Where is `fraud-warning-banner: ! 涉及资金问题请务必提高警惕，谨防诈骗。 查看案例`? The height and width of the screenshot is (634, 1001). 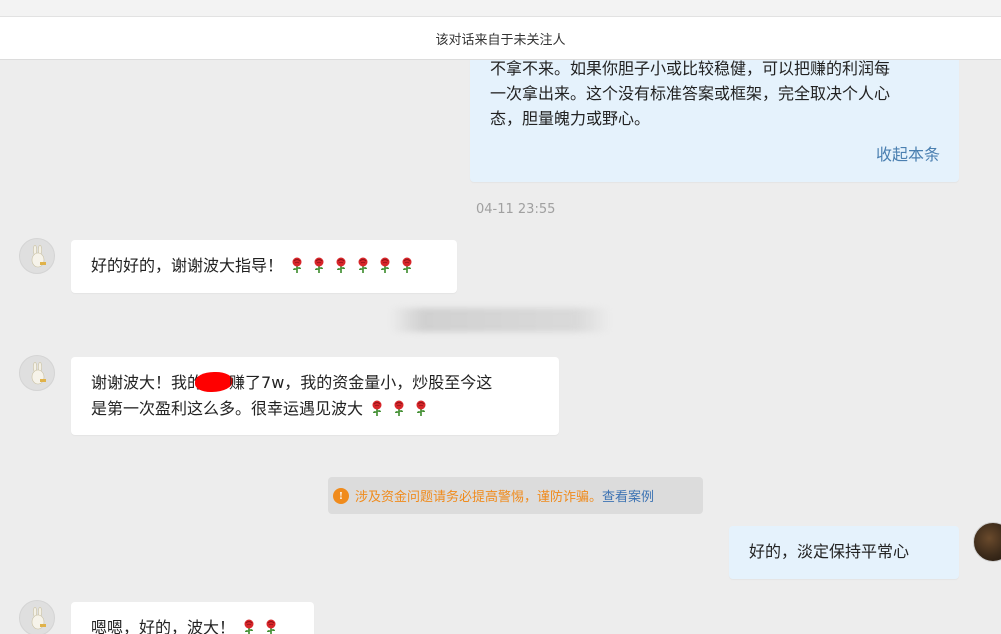 fraud-warning-banner: ! 涉及资金问题请务必提高警惕，谨防诈骗。 查看案例 is located at coordinates (515, 495).